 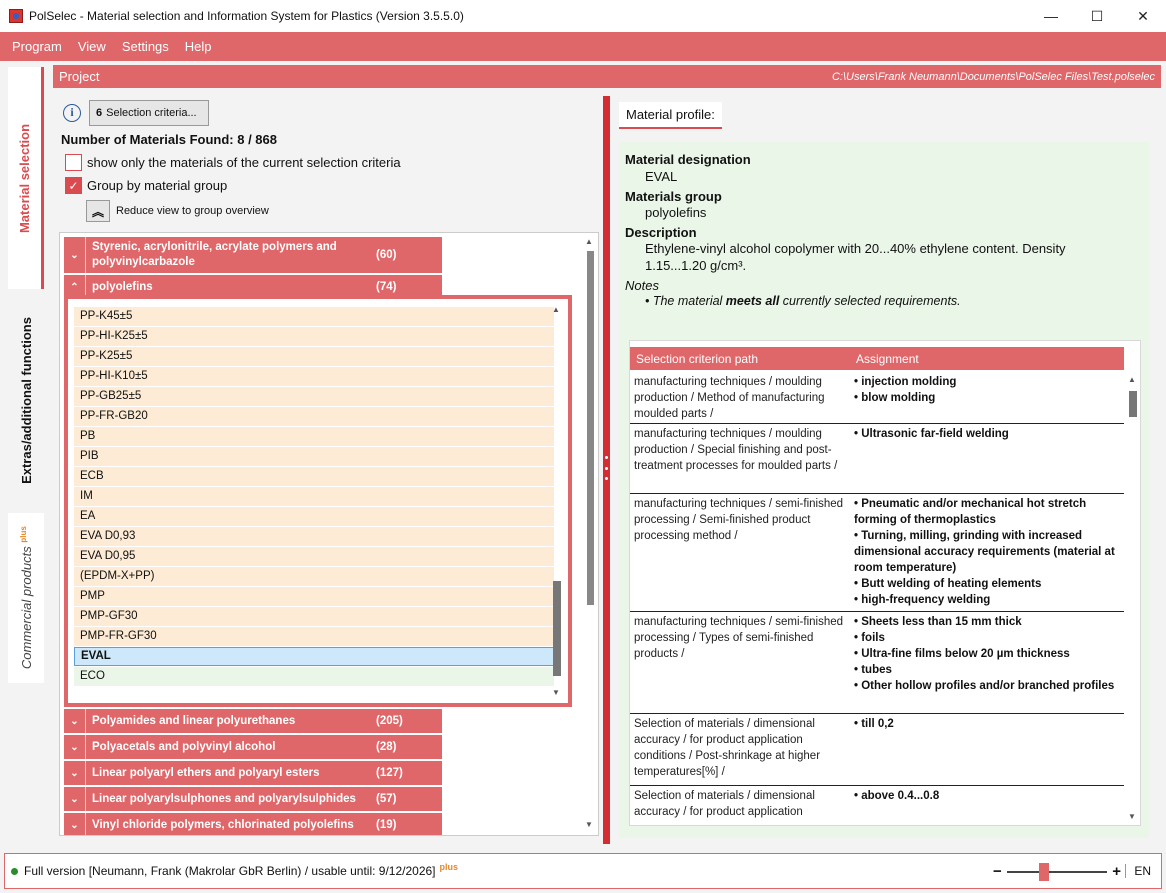 What do you see at coordinates (314, 376) in the screenshot?
I see `material-item: PP-HI-K10±5` at bounding box center [314, 376].